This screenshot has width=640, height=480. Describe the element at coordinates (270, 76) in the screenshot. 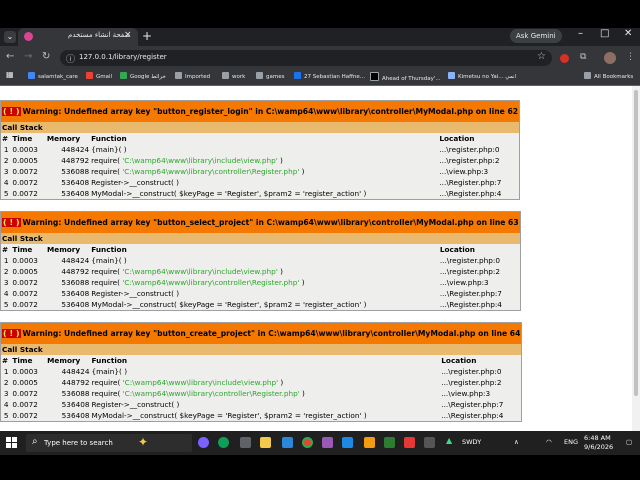

I see `bookmark-folder-games: games` at that location.